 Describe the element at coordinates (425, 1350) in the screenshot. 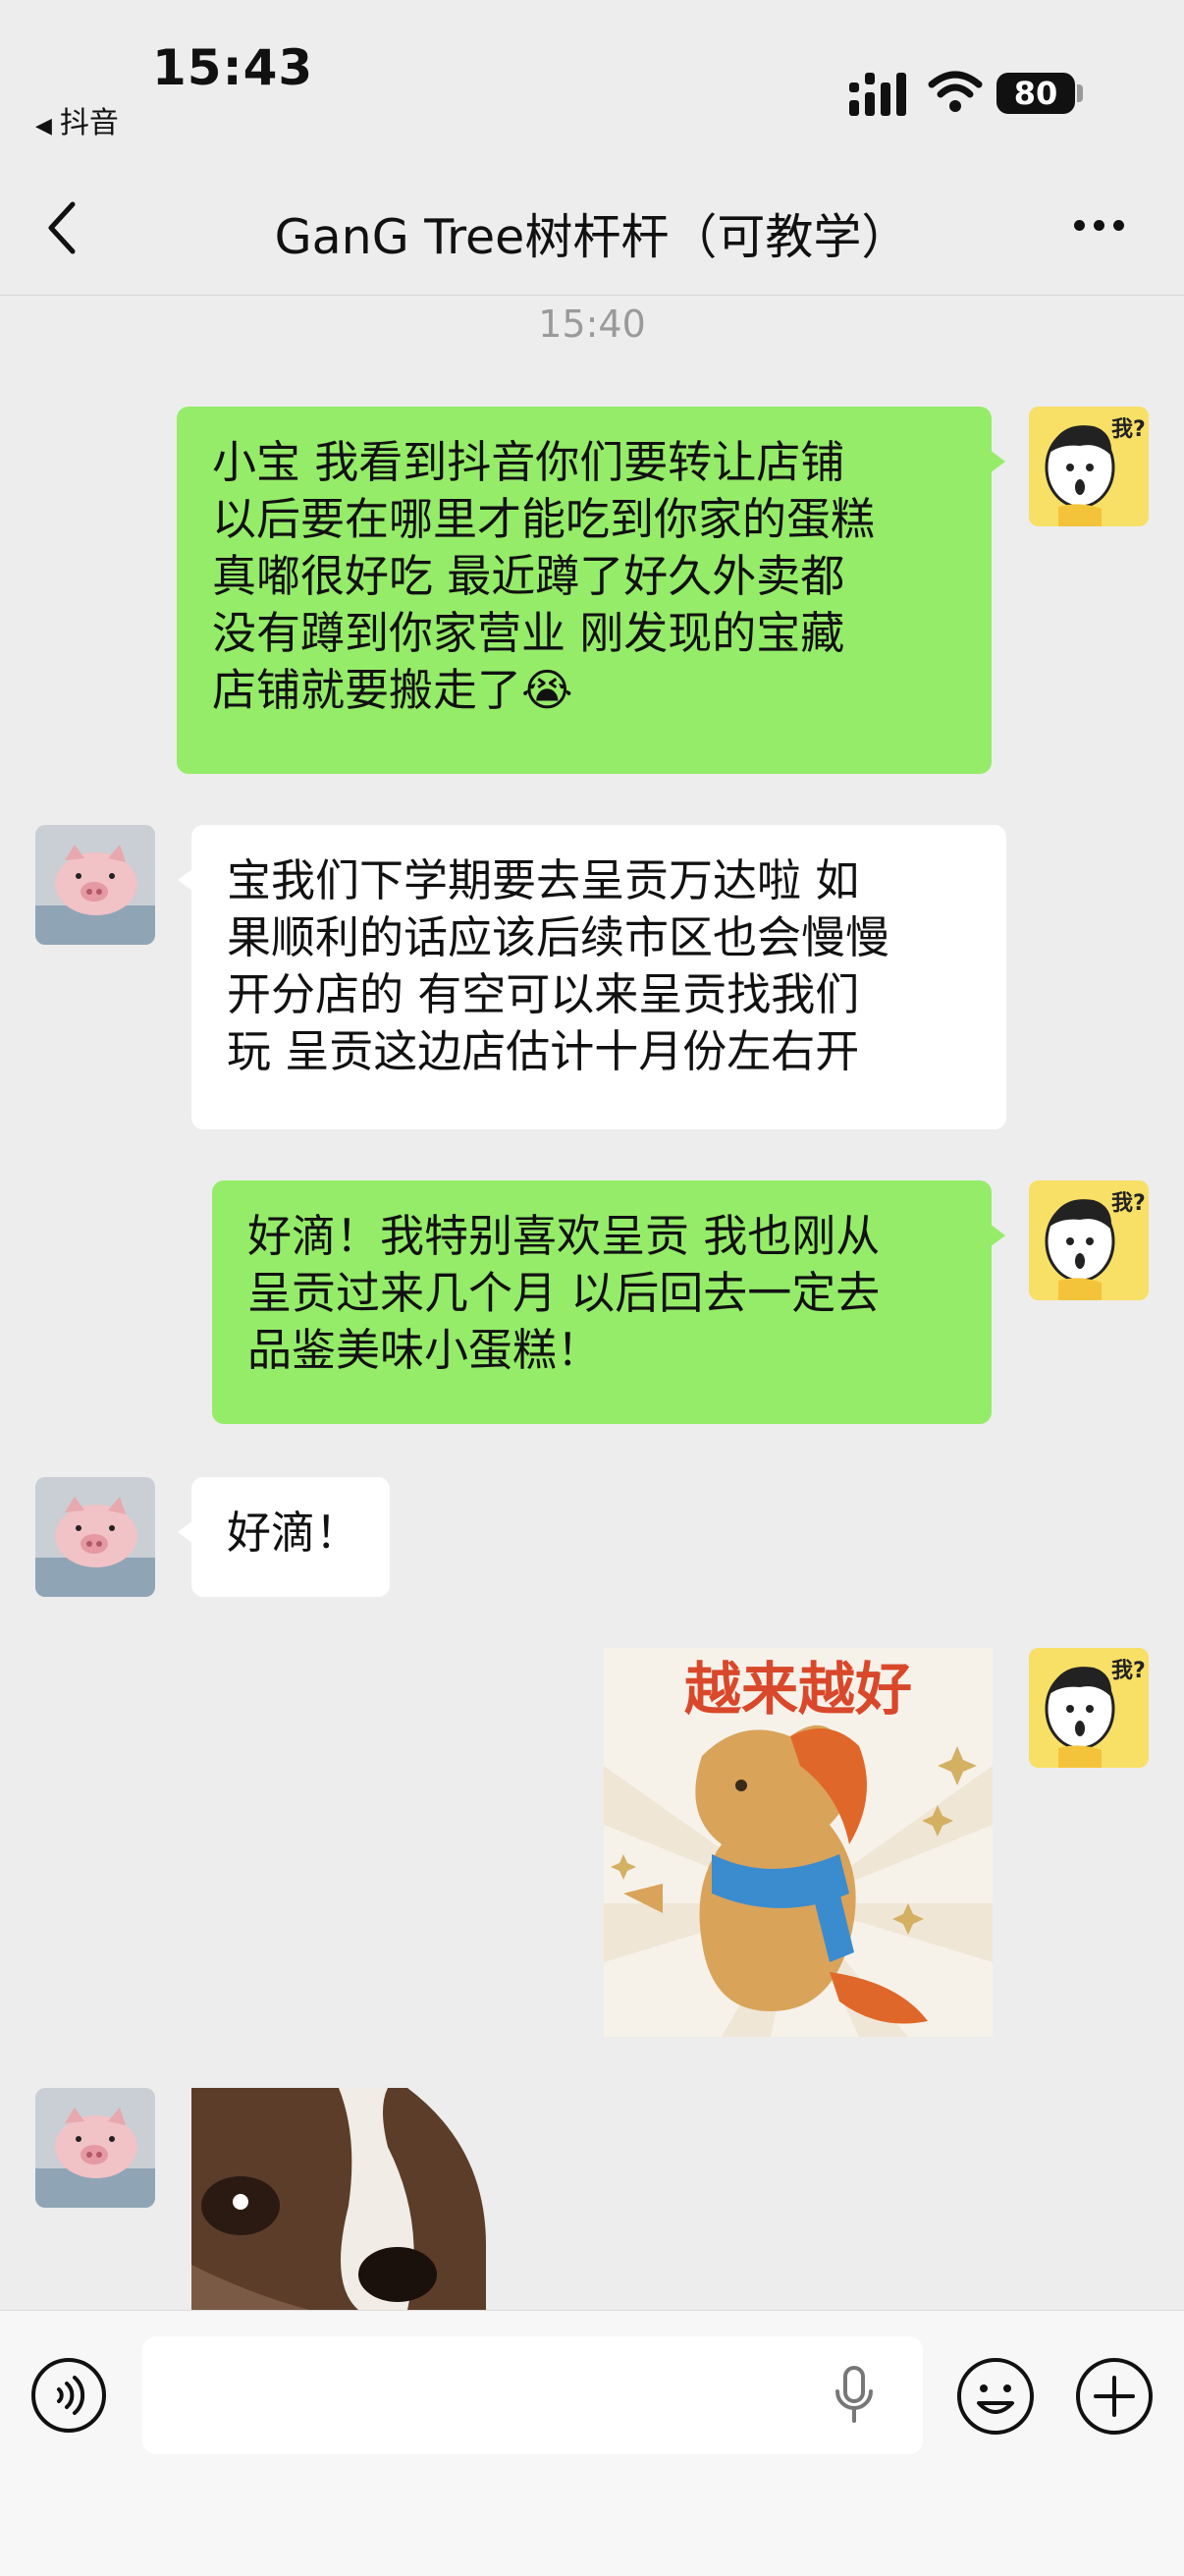

I see `message-line: 品鉴美味小蛋糕！` at that location.